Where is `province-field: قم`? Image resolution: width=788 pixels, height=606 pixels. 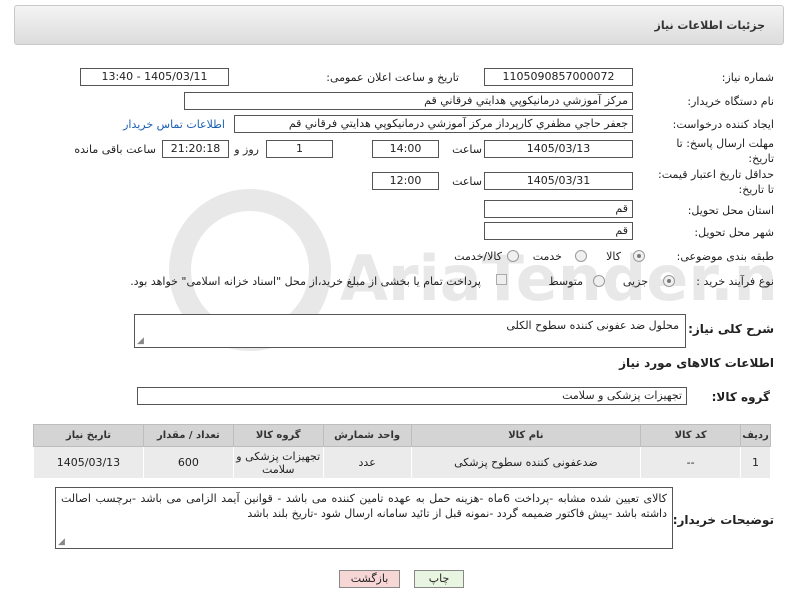
province-field: قم is located at coordinates (558, 209).